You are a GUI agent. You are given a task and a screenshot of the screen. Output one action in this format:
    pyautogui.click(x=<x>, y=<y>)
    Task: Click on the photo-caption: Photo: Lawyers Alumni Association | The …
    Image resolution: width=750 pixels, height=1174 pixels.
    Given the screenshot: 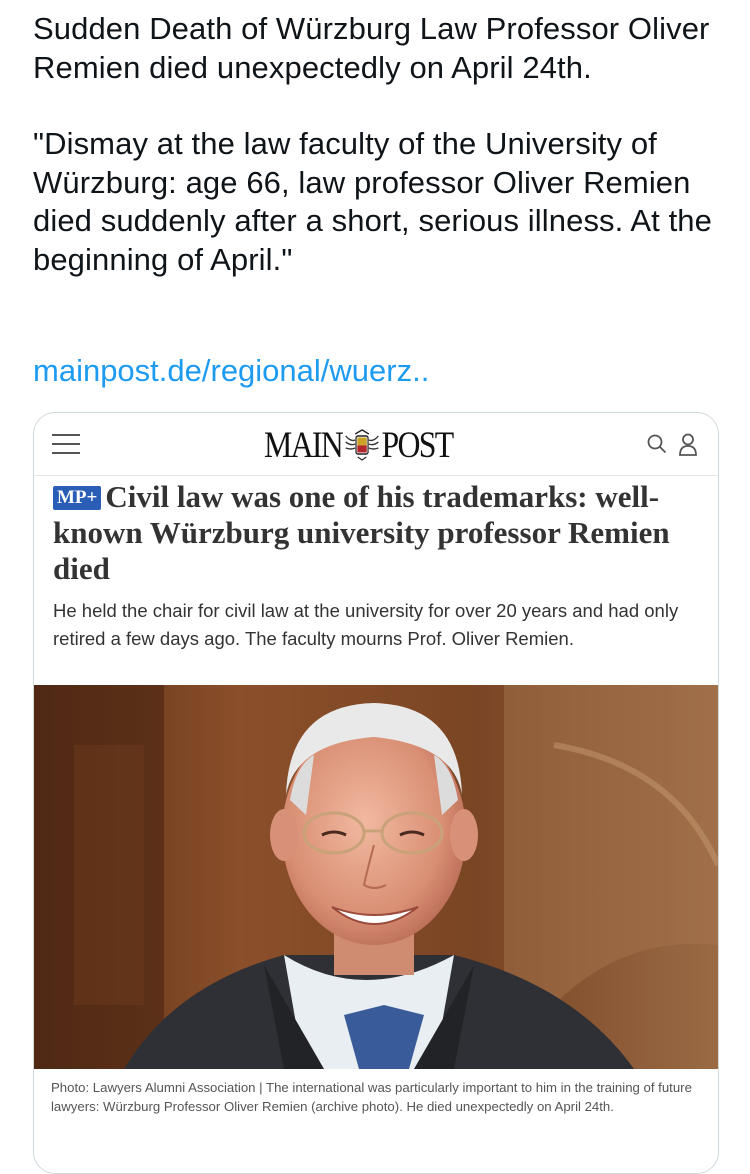 What is the action you would take?
    pyautogui.click(x=371, y=1097)
    